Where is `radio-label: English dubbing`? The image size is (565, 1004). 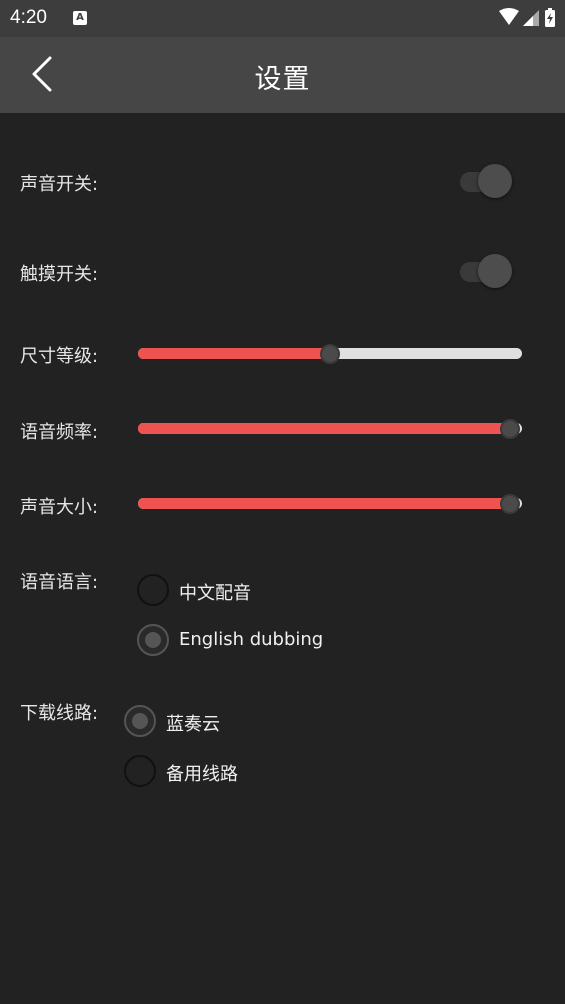 radio-label: English dubbing is located at coordinates (251, 639).